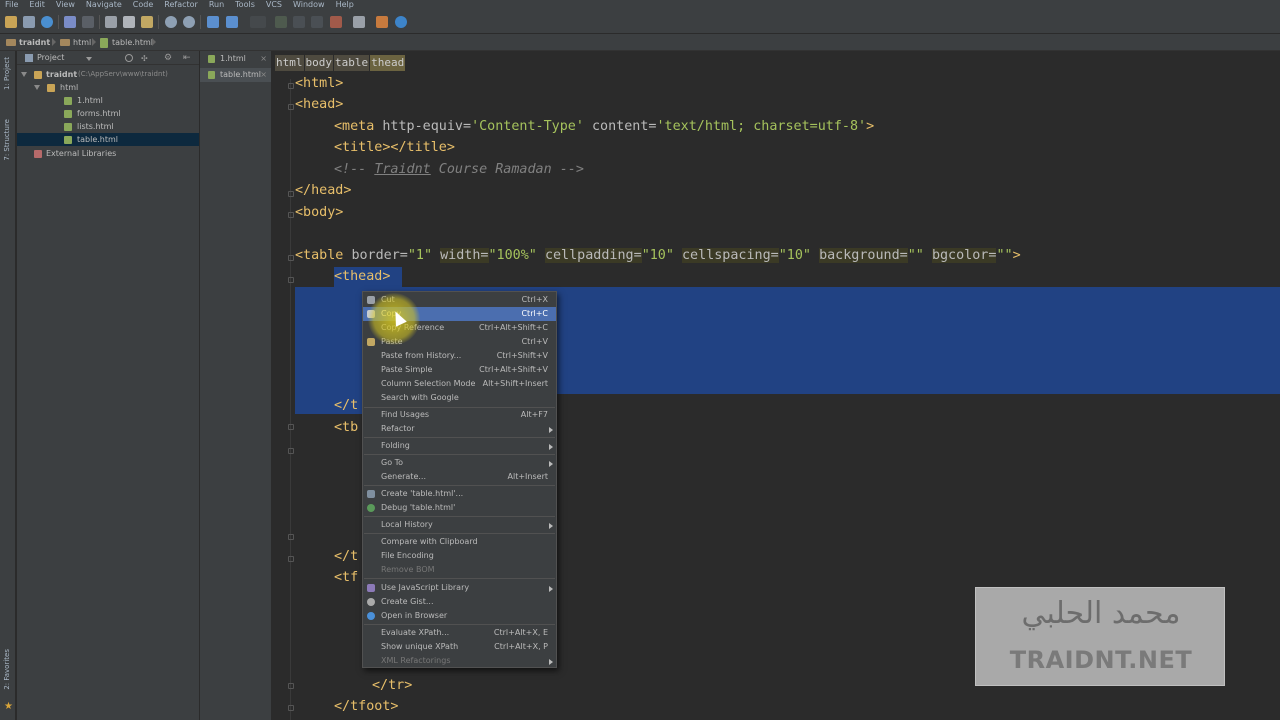  What do you see at coordinates (459, 647) in the screenshot?
I see `menu-item-show-unique-xpath: Show unique XPath Ctrl+Alt+X, P` at bounding box center [459, 647].